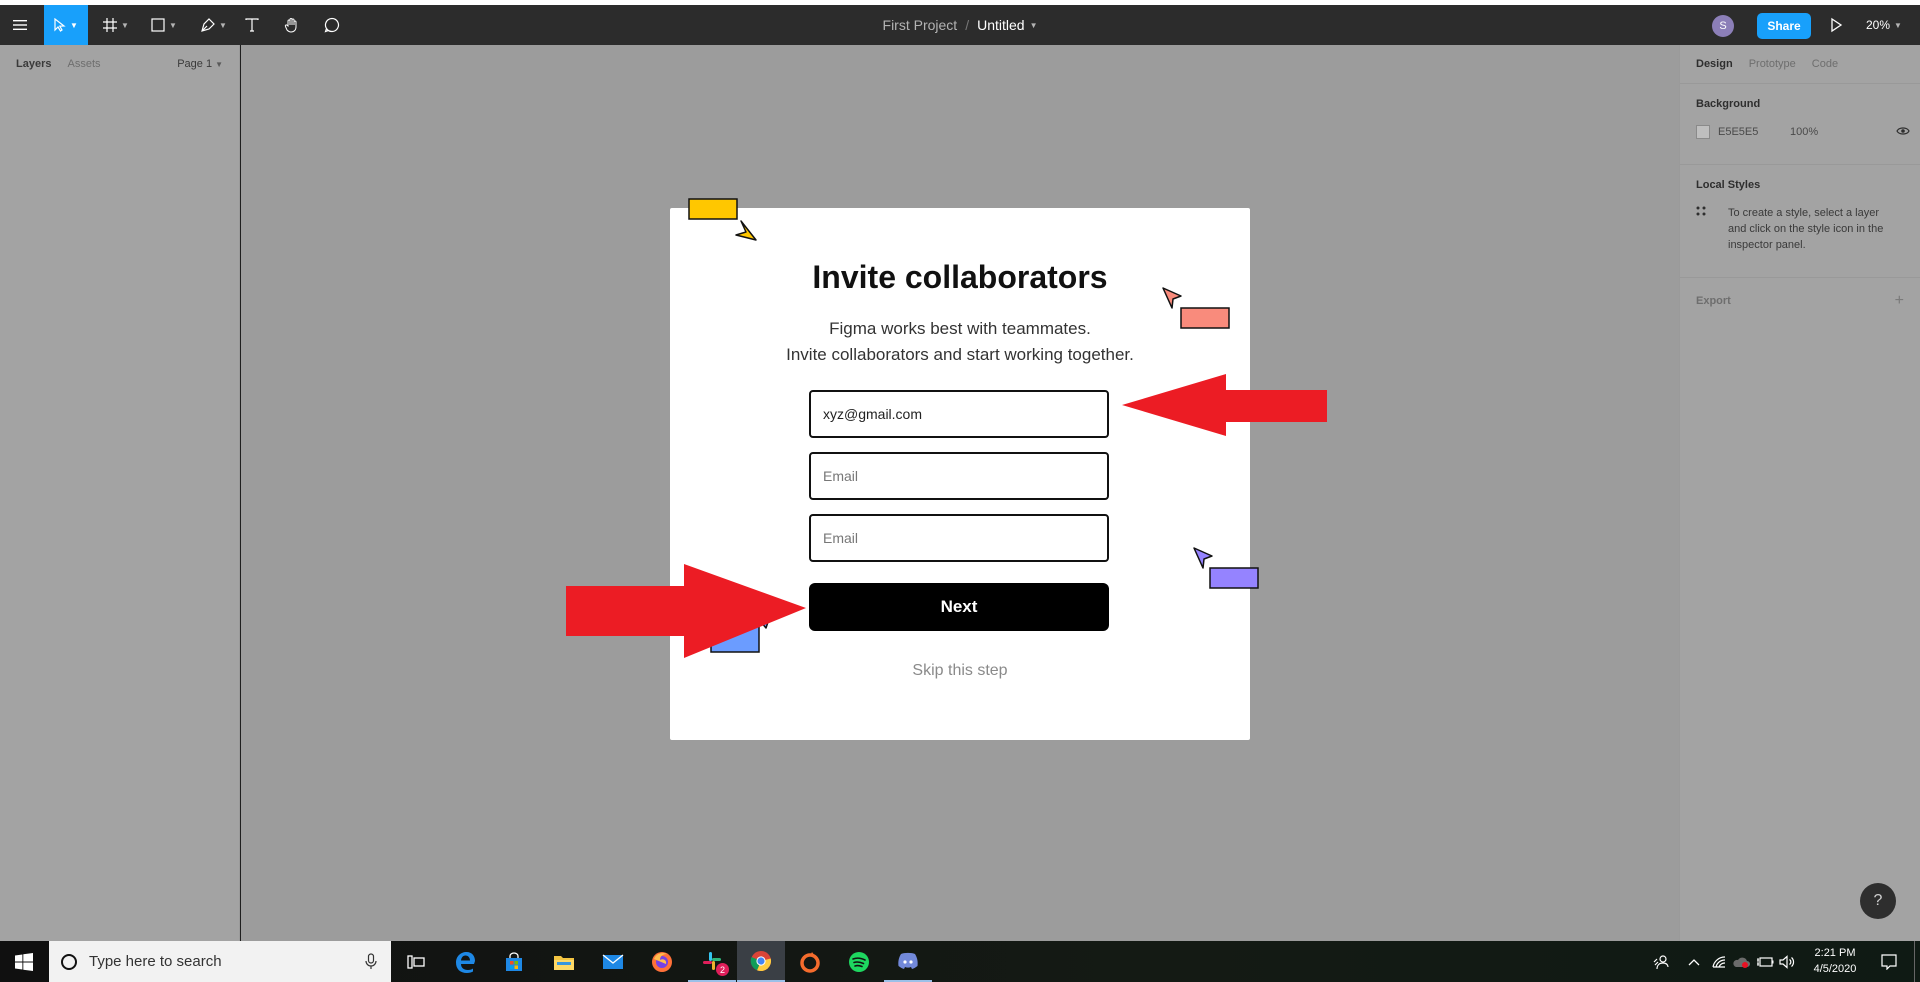 This screenshot has width=1920, height=982. I want to click on background-swatch, so click(1703, 132).